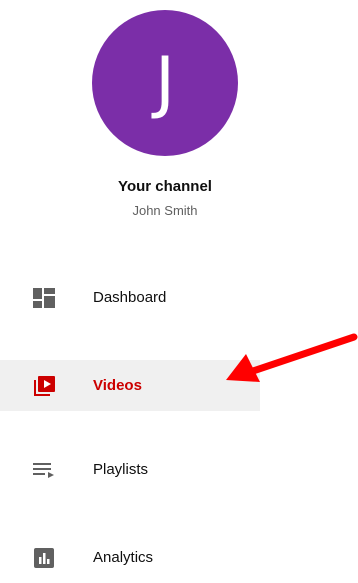 This screenshot has width=358, height=583. I want to click on channel-name: John Smith, so click(165, 210).